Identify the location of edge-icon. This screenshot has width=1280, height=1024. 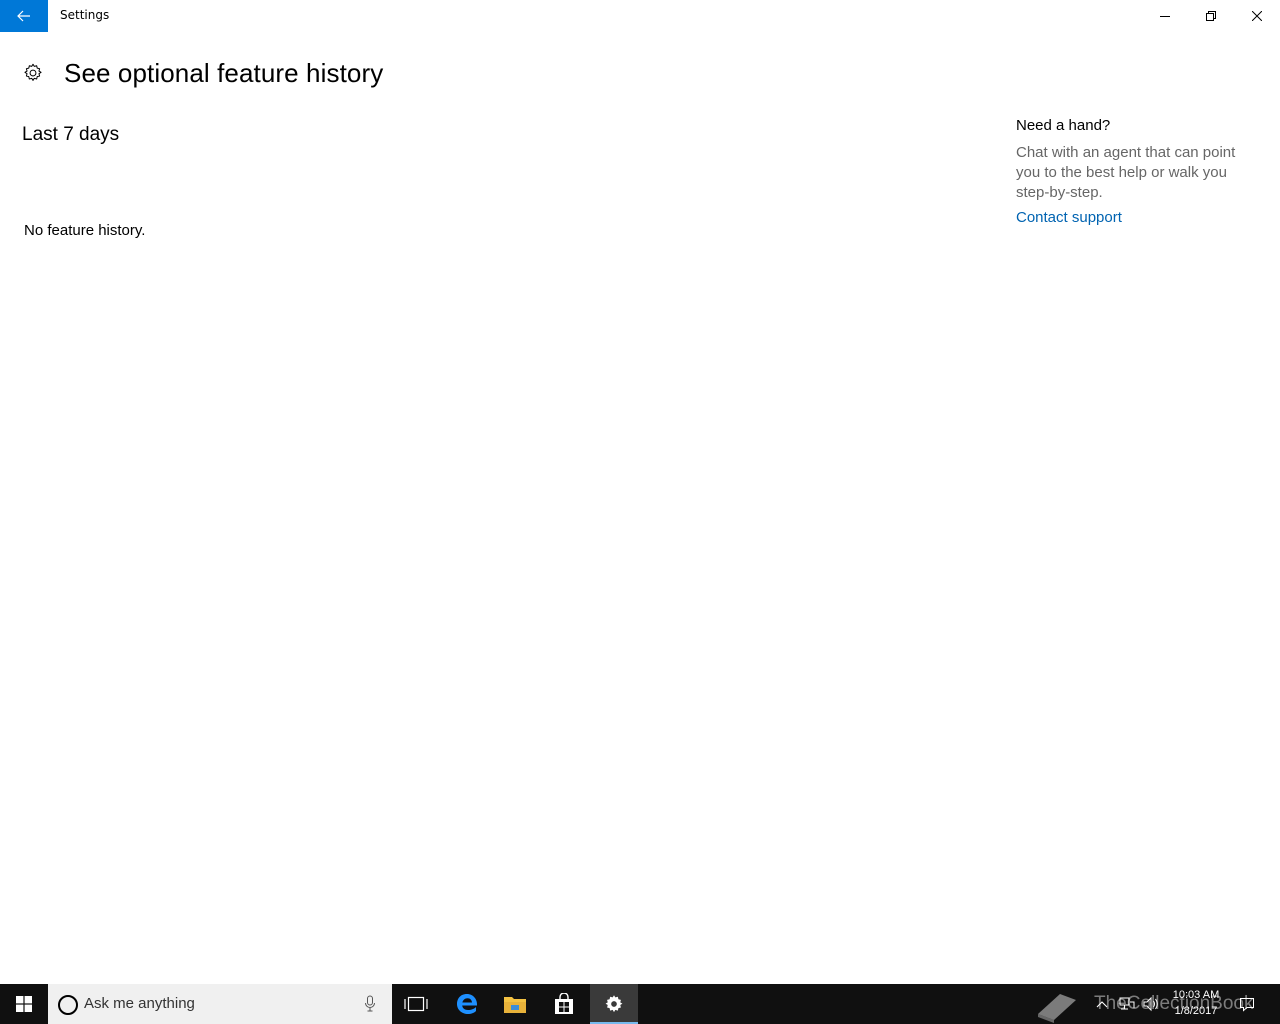
(467, 1004).